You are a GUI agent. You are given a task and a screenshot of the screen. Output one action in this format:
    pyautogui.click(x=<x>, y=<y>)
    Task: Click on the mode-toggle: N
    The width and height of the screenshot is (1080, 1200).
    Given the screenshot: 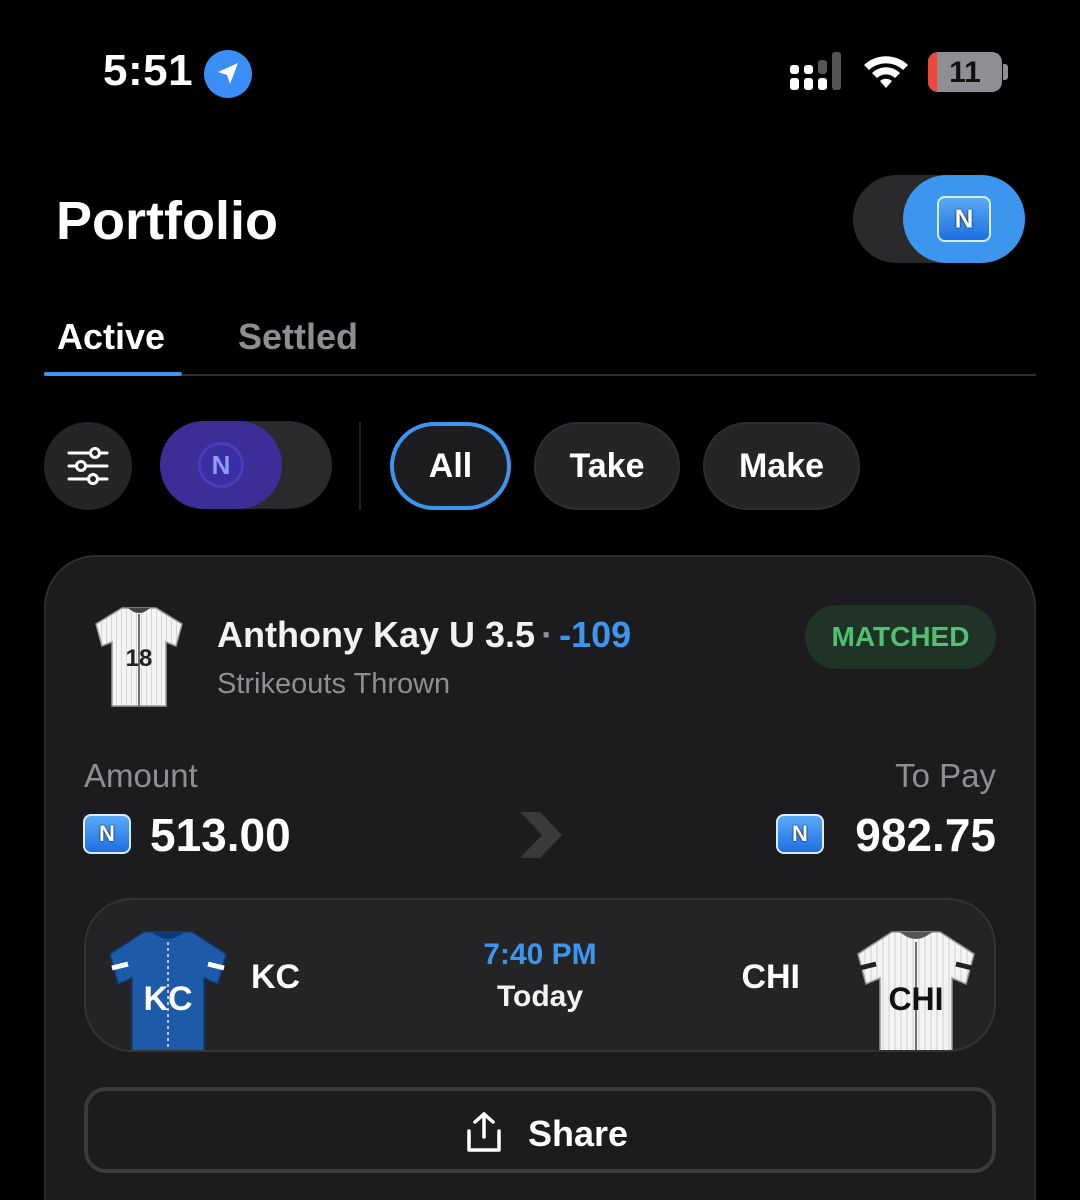 What is the action you would take?
    pyautogui.click(x=246, y=465)
    